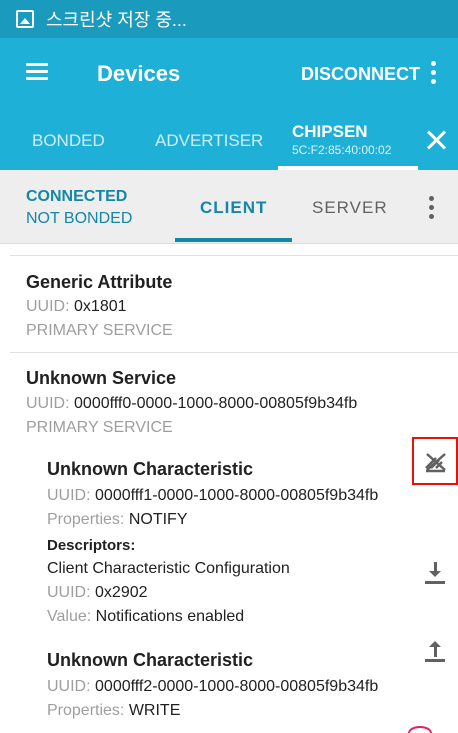 The width and height of the screenshot is (458, 733). What do you see at coordinates (25, 19) in the screenshot?
I see `screenshot-icon` at bounding box center [25, 19].